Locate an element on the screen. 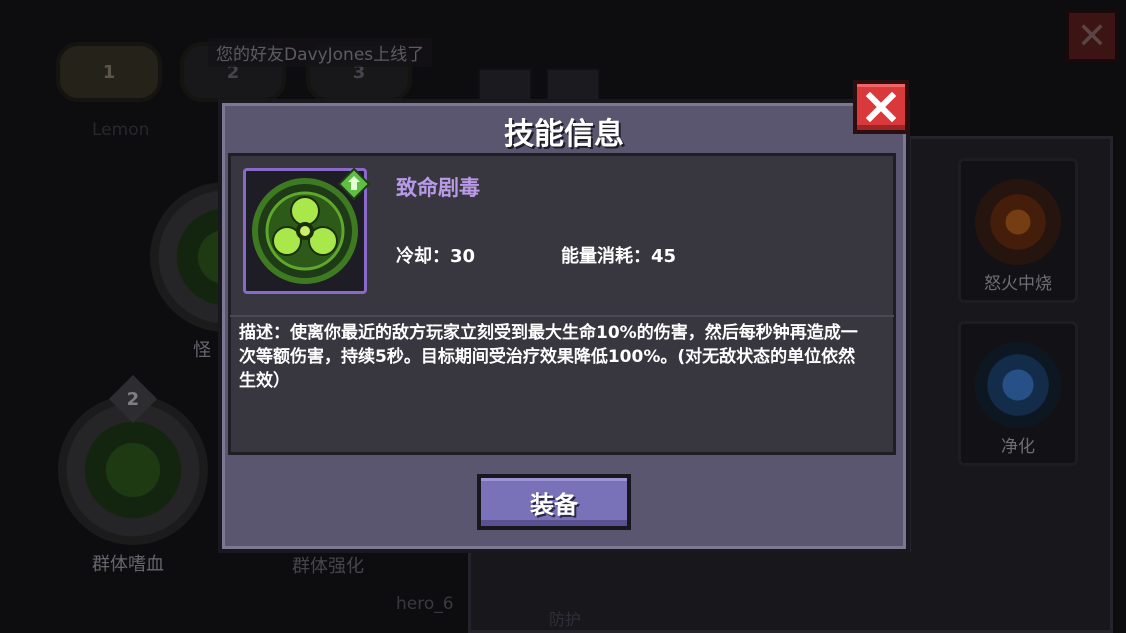 The width and height of the screenshot is (1126, 633). fist-emblem-icon is located at coordinates (1018, 385).